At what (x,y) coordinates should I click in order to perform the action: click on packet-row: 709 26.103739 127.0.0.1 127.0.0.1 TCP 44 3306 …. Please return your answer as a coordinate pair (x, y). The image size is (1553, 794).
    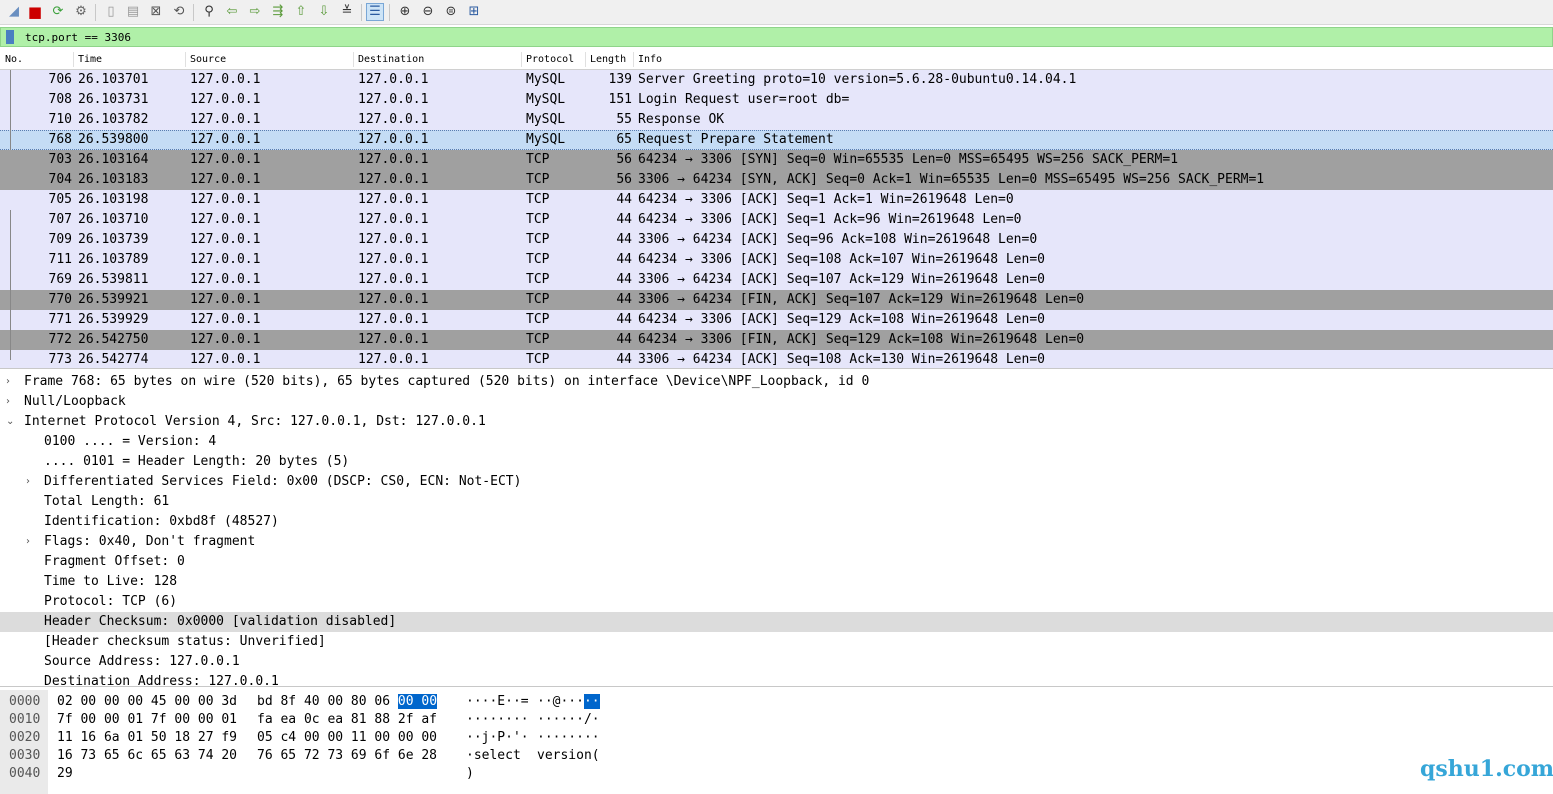
    Looking at the image, I should click on (776, 240).